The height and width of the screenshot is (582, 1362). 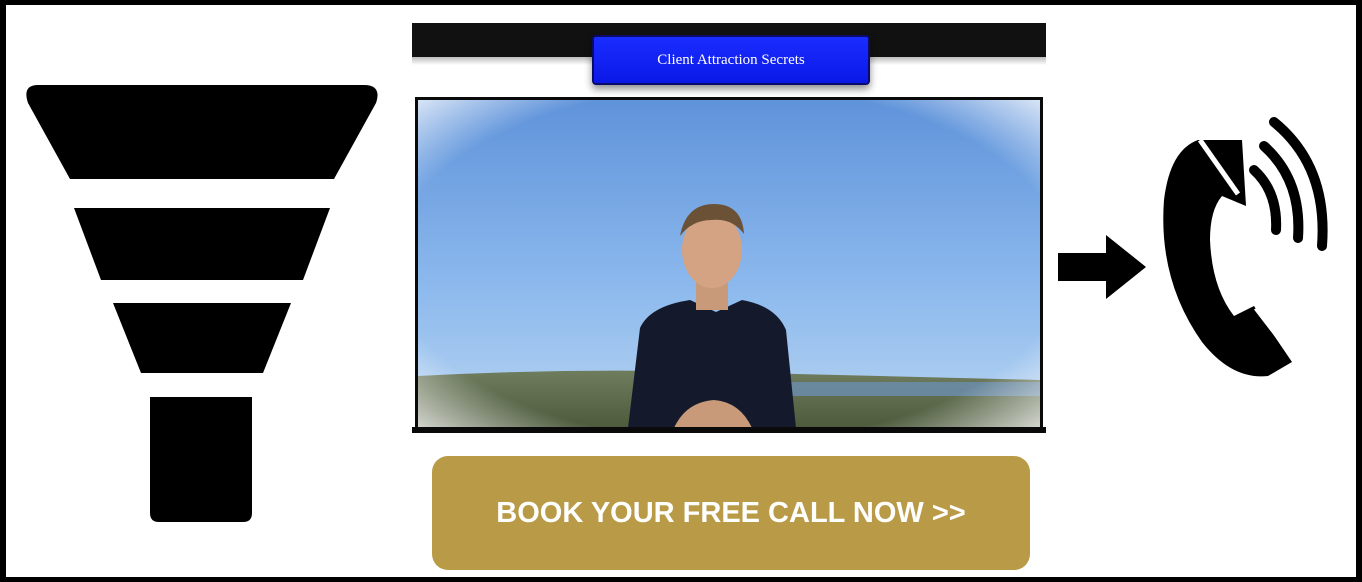 What do you see at coordinates (1102, 267) in the screenshot?
I see `arrow-right-icon` at bounding box center [1102, 267].